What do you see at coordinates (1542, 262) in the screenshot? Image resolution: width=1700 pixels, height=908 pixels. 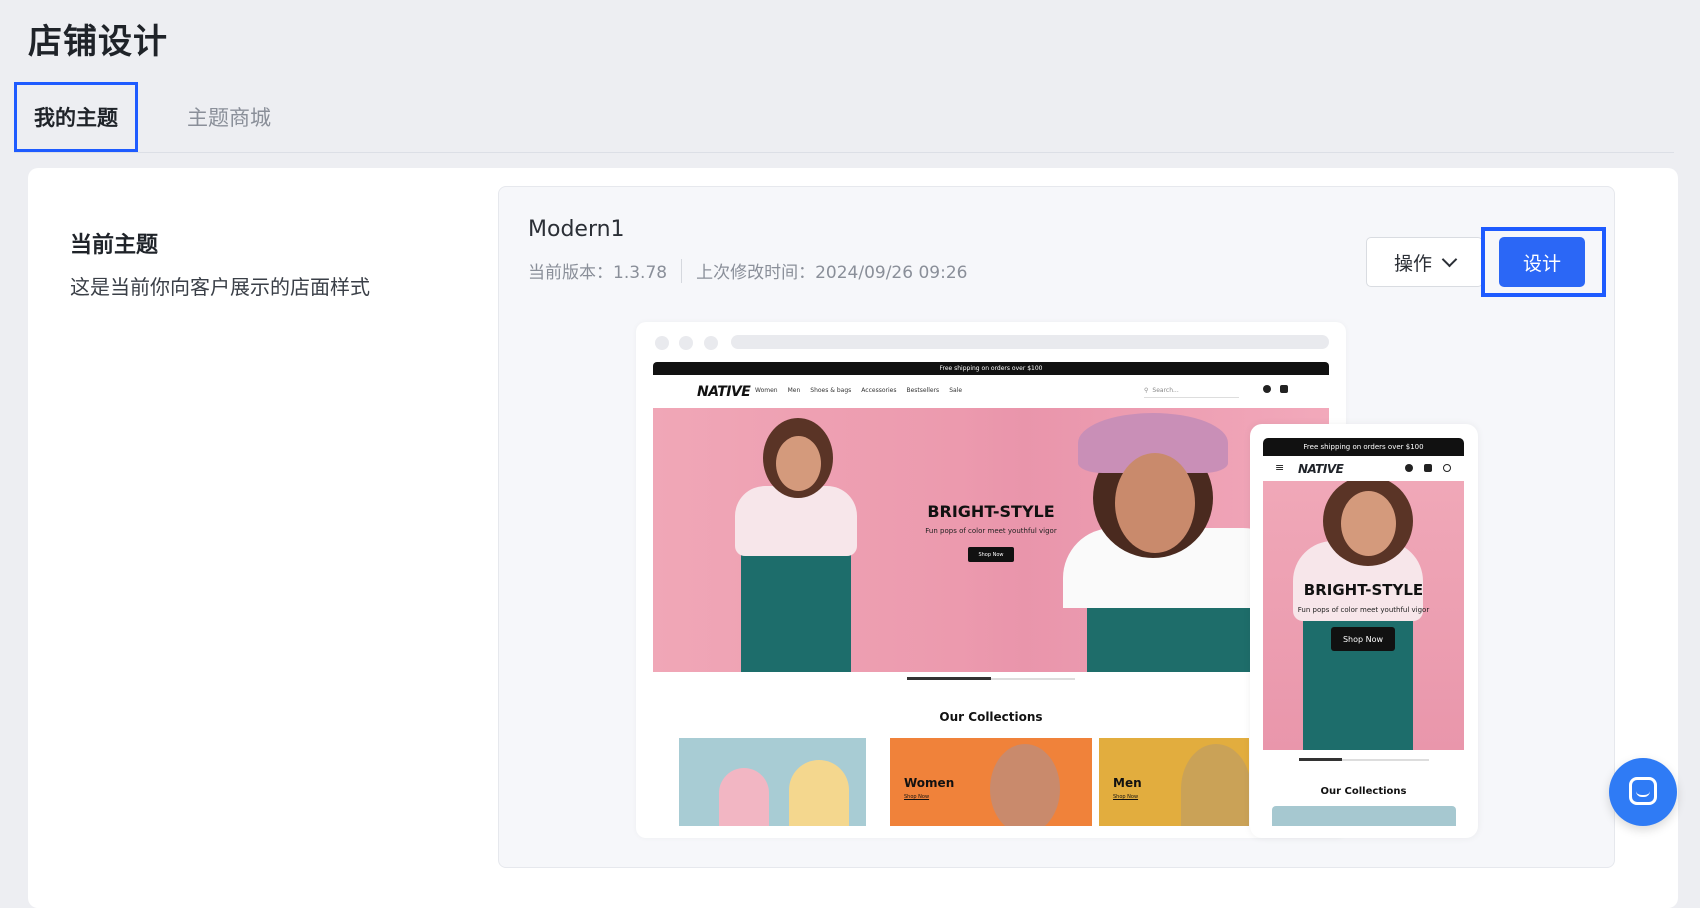 I see `design-button: 设计` at bounding box center [1542, 262].